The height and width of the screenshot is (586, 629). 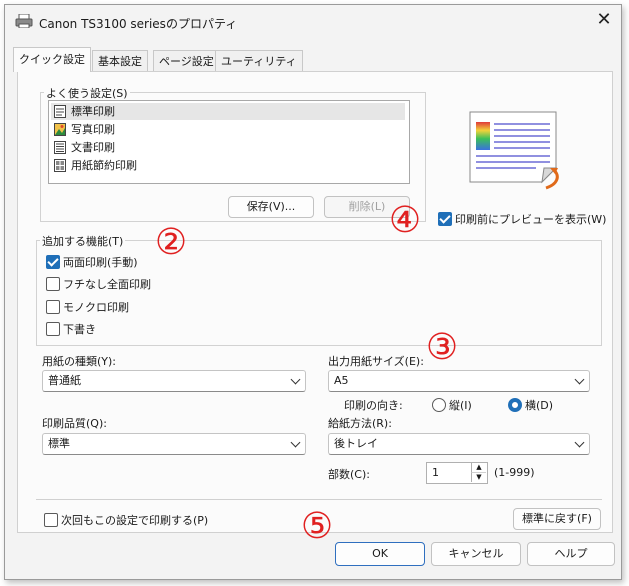 What do you see at coordinates (51, 520) in the screenshot?
I see `always-print-checkbox` at bounding box center [51, 520].